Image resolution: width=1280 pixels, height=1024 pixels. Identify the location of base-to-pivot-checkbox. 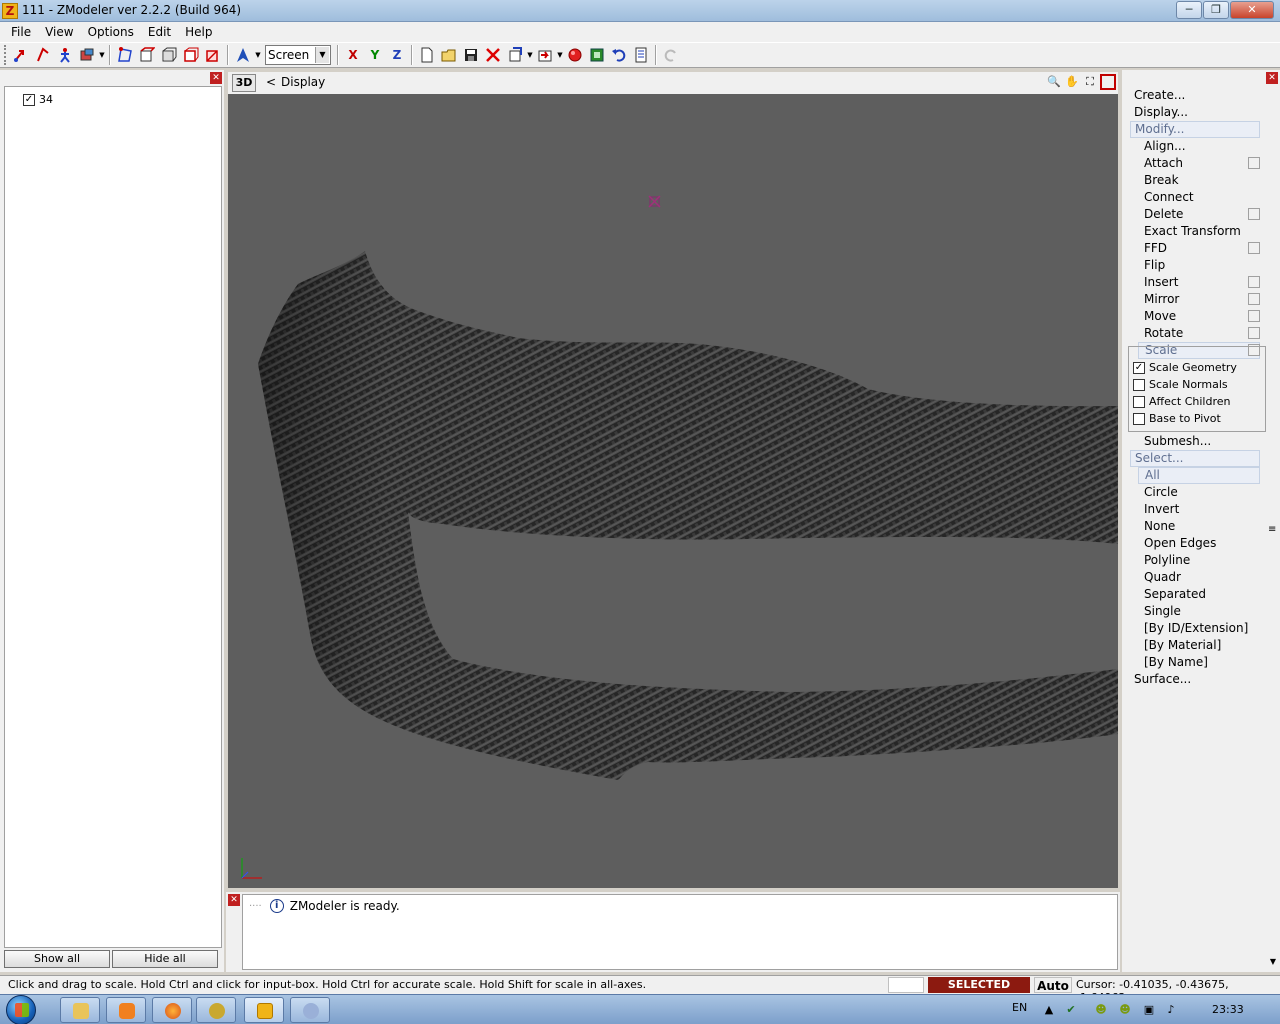
(1139, 418).